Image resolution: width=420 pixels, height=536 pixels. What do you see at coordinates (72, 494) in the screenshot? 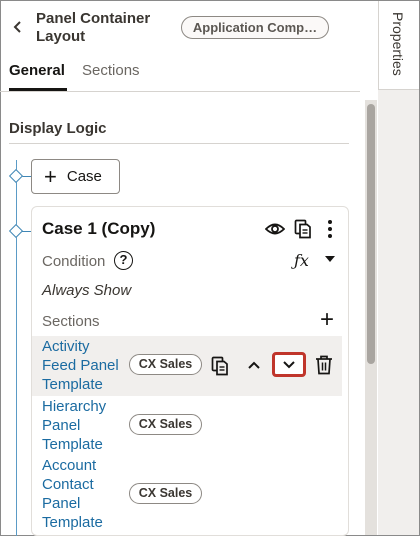
I see `section-link-account-contact: Account Contact Panel Template` at bounding box center [72, 494].